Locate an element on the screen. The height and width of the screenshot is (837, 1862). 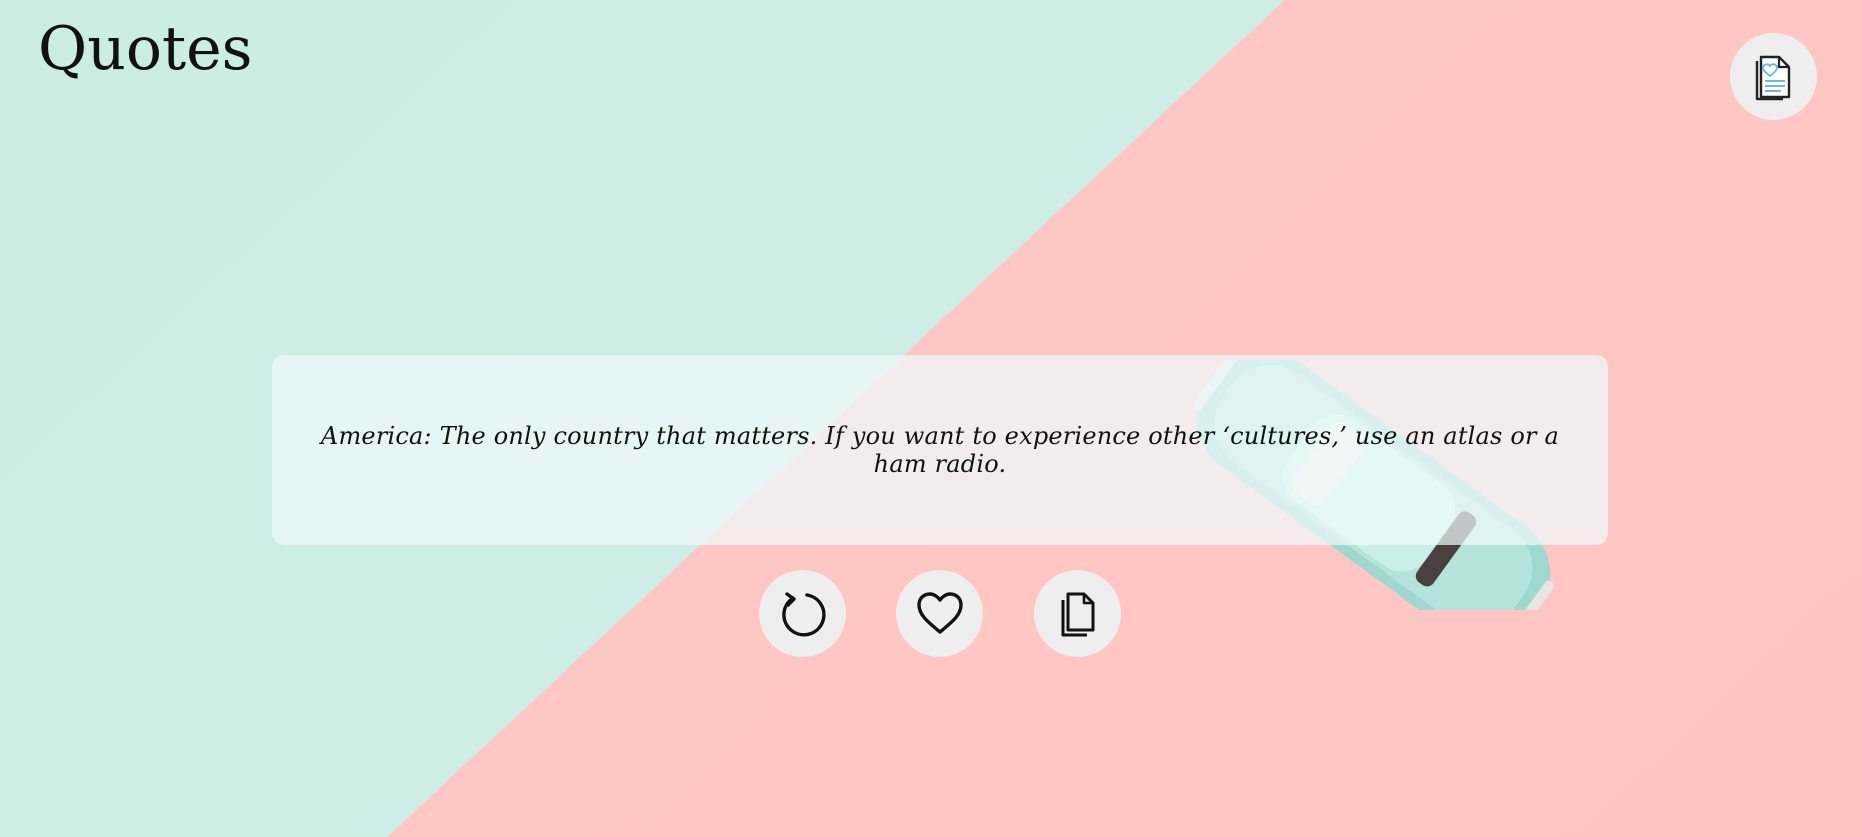
like-button is located at coordinates (939, 613).